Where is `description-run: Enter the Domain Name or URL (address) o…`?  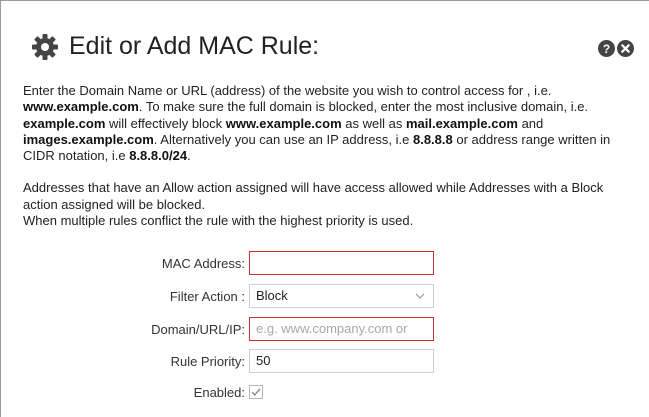 description-run: Enter the Domain Name or URL (address) o… is located at coordinates (287, 90).